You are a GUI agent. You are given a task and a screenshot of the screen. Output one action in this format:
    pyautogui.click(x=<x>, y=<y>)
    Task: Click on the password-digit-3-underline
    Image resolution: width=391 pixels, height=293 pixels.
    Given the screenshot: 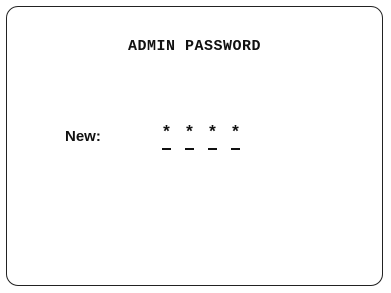 What is the action you would take?
    pyautogui.click(x=212, y=149)
    